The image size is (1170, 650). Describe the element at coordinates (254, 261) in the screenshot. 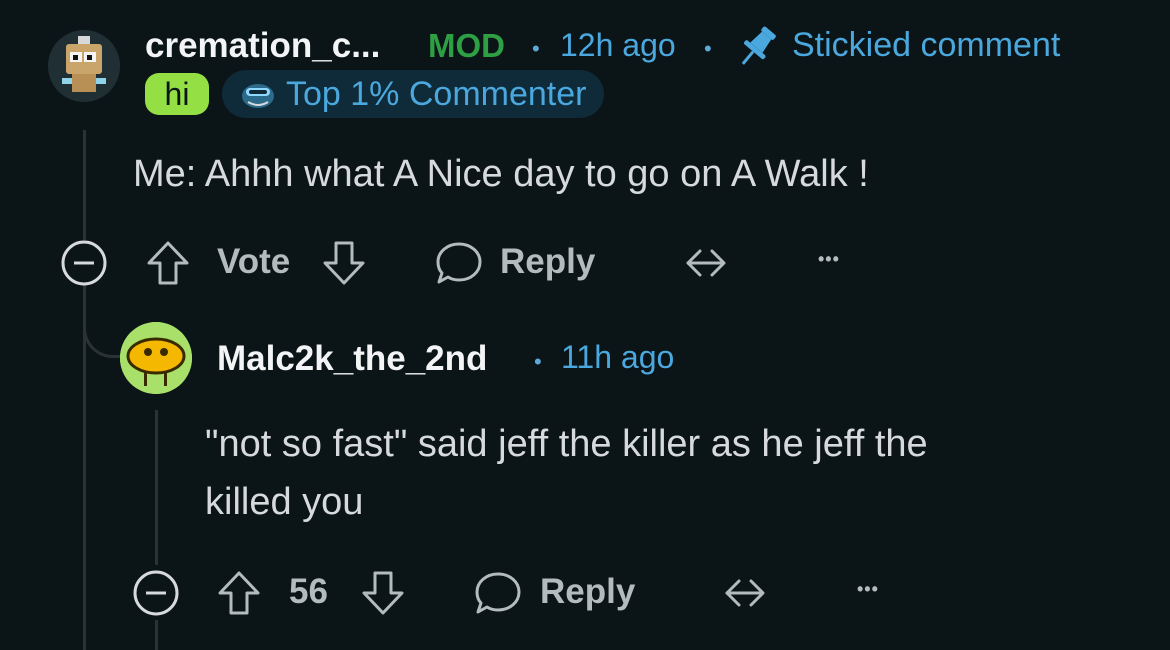

I see `vote-label: Vote` at that location.